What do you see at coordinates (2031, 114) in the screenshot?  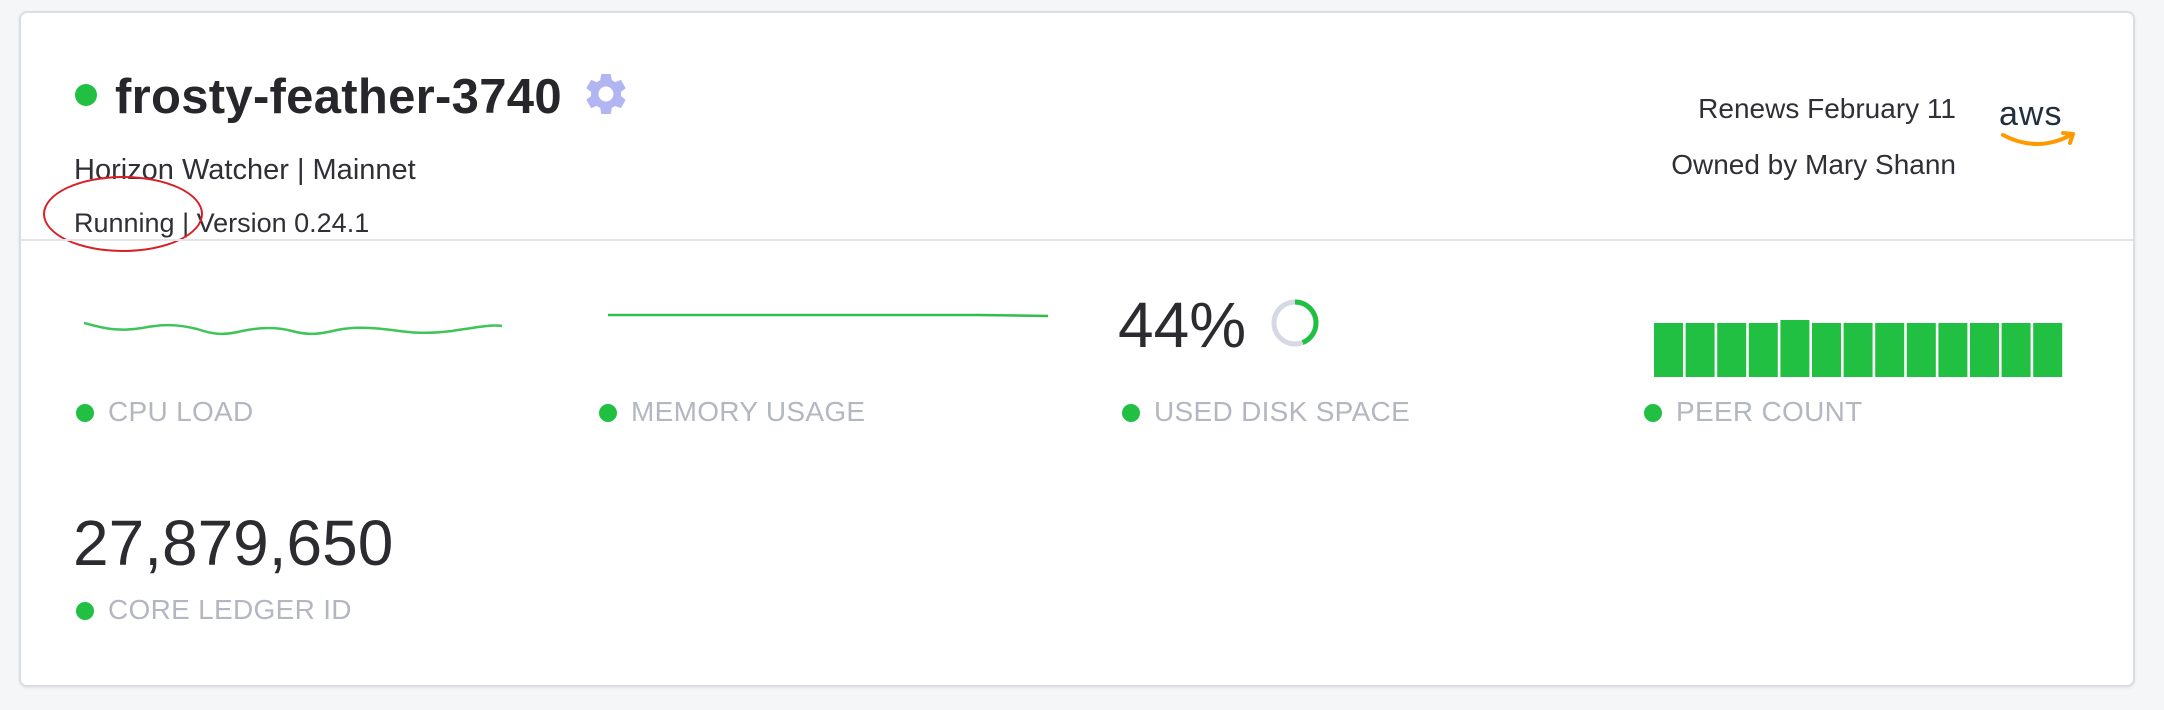 I see `aws-logo-text: aws` at bounding box center [2031, 114].